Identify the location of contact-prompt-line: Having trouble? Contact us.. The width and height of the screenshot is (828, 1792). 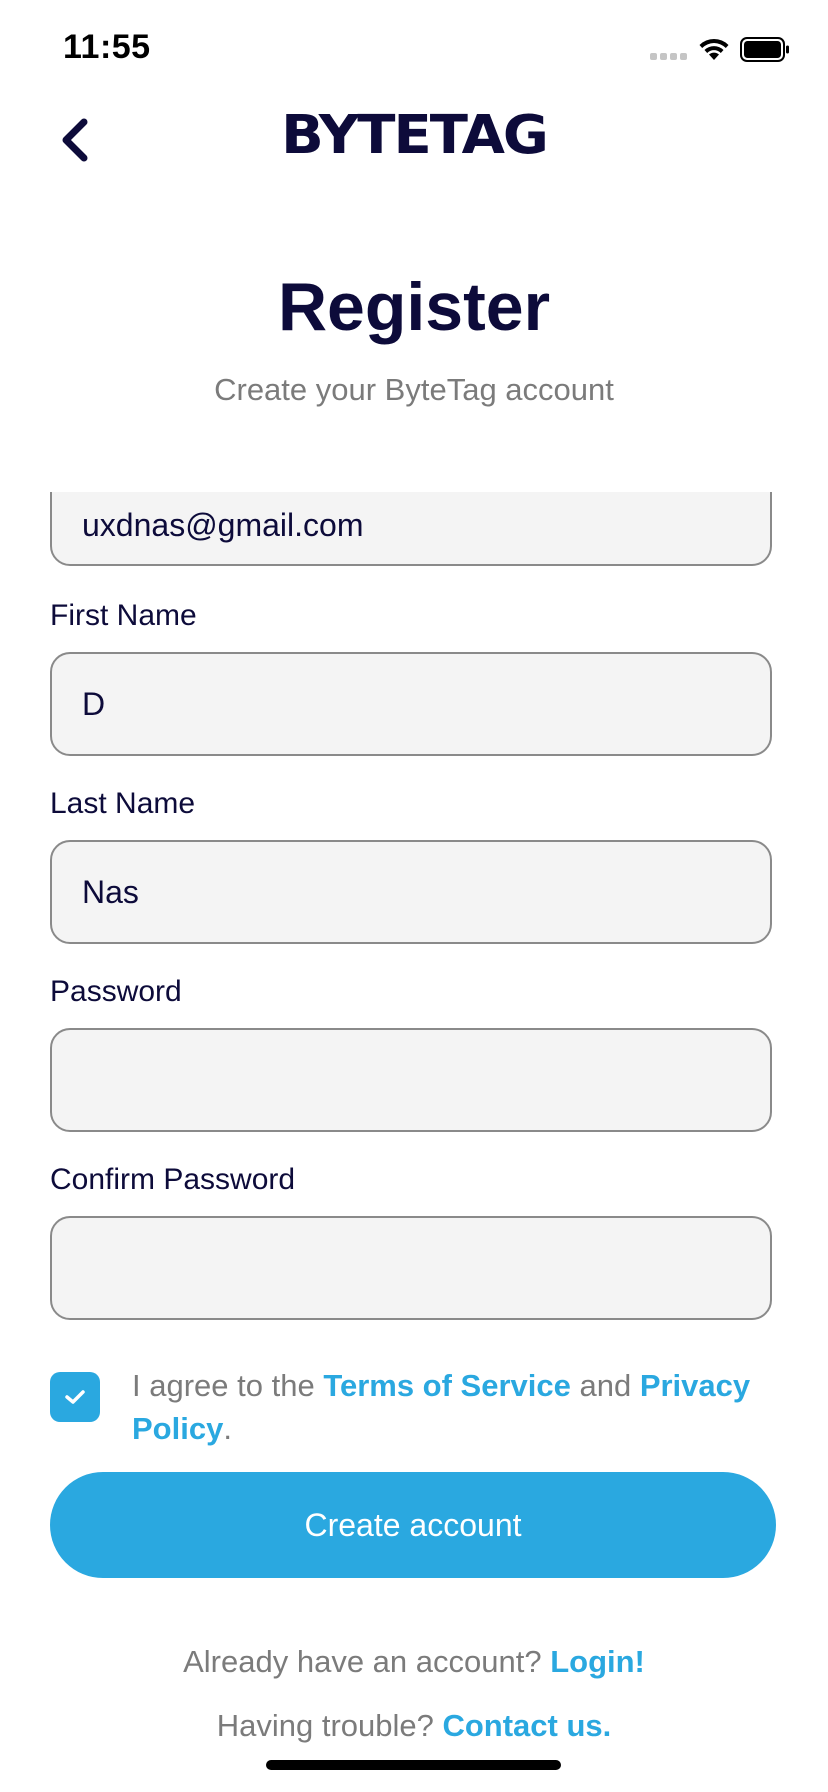
(414, 1726).